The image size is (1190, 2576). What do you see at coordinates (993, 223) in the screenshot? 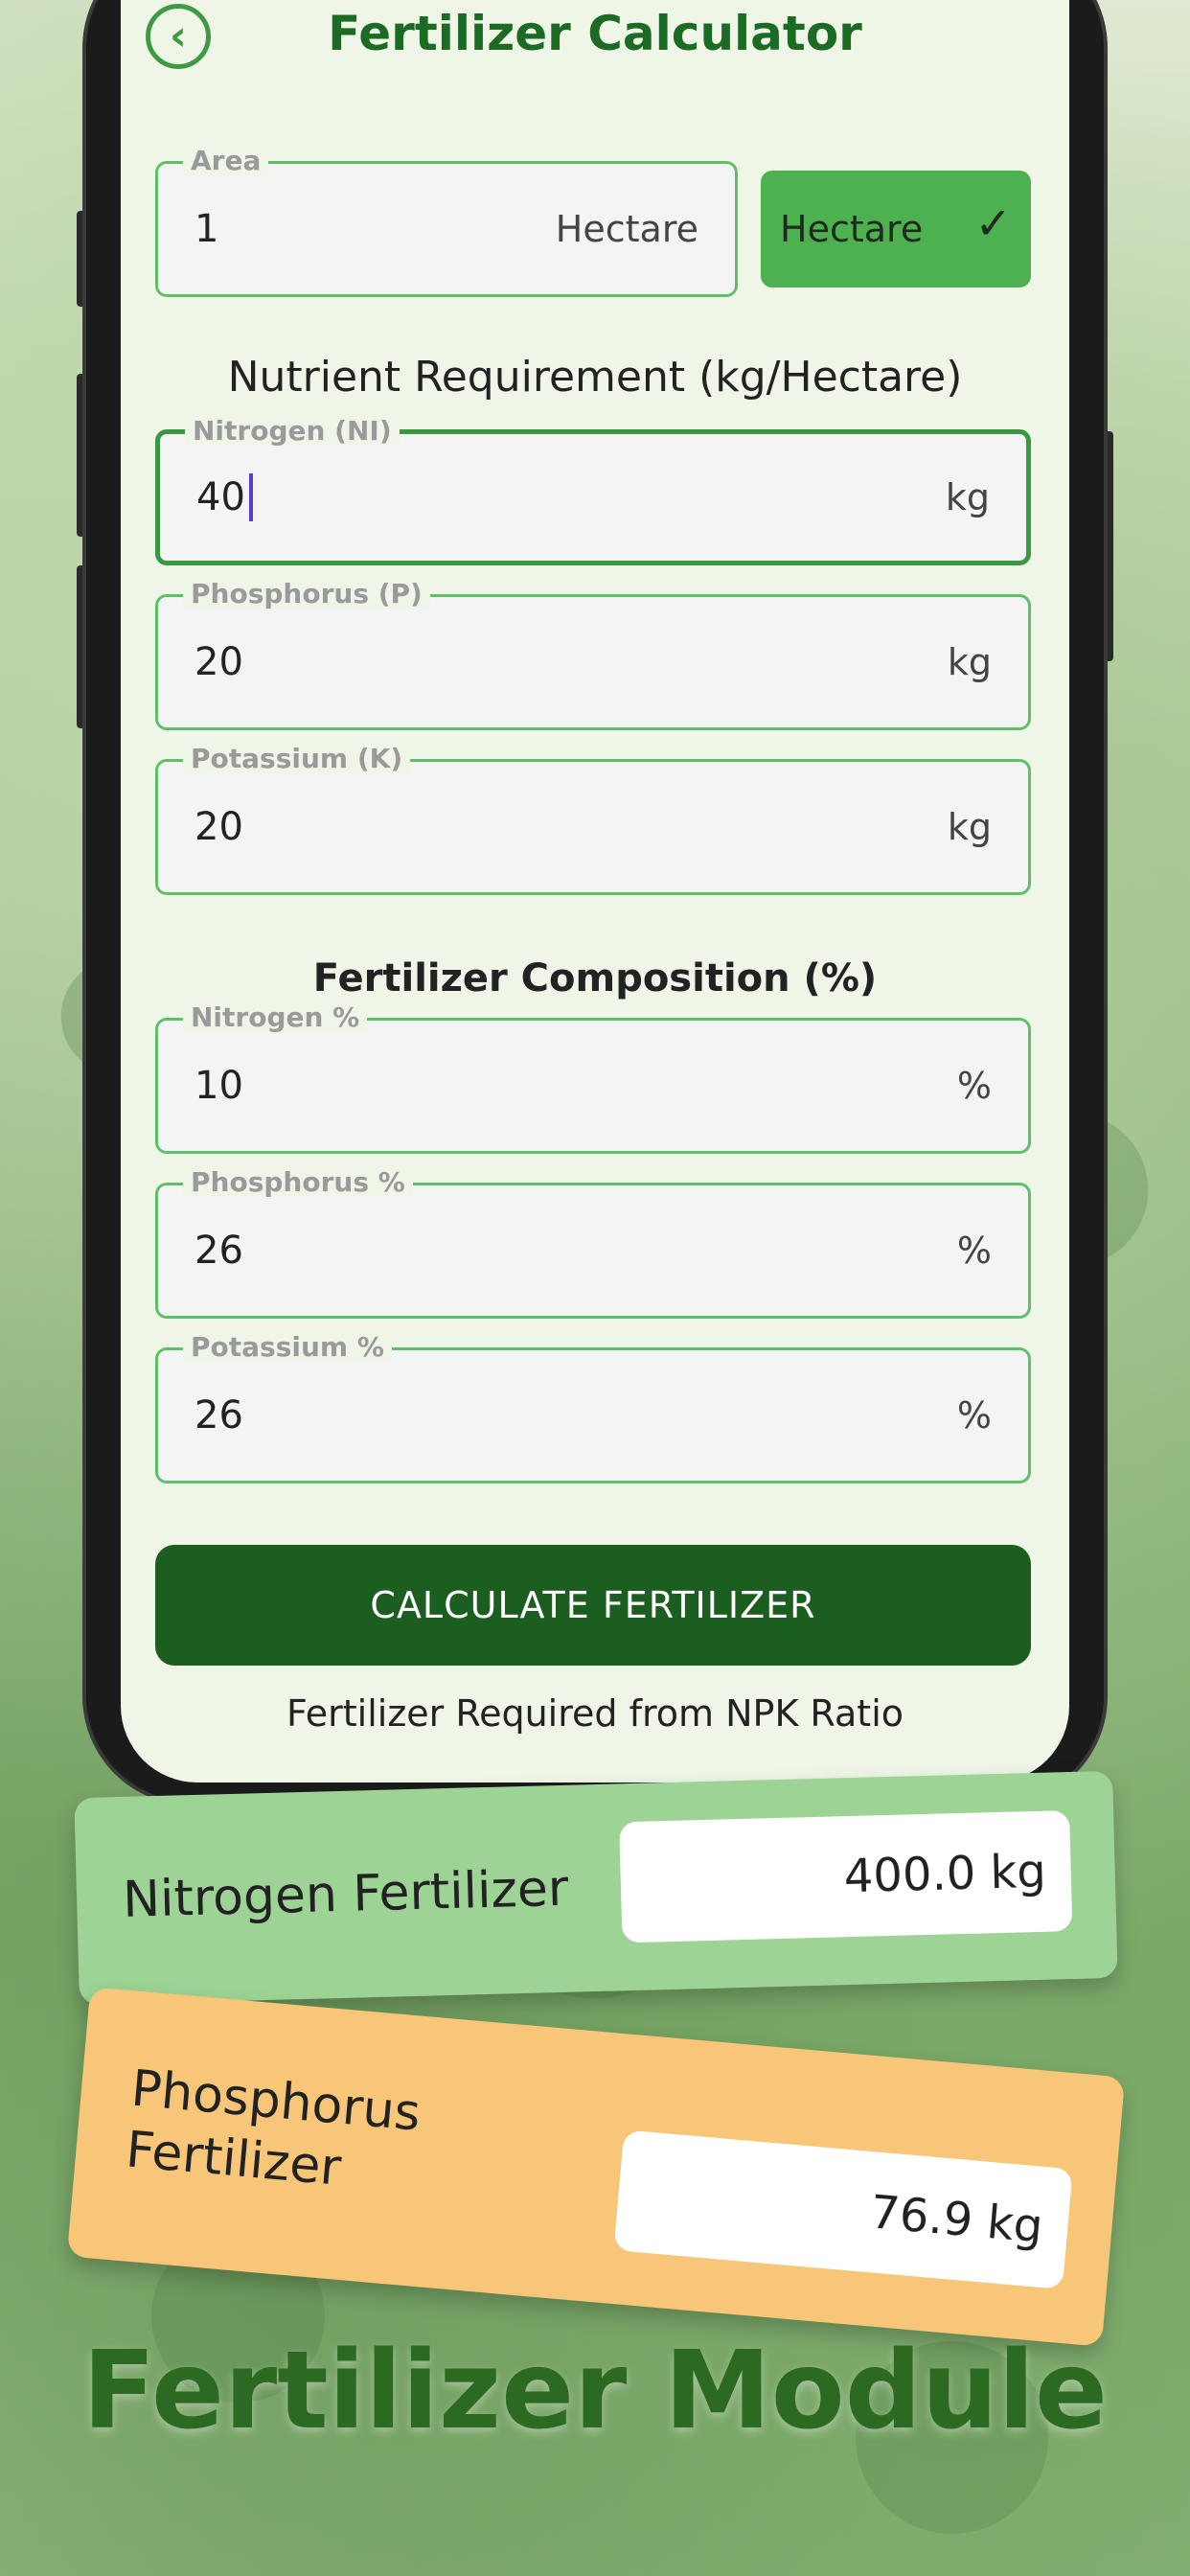
I see `chevron-down-icon: ✓` at bounding box center [993, 223].